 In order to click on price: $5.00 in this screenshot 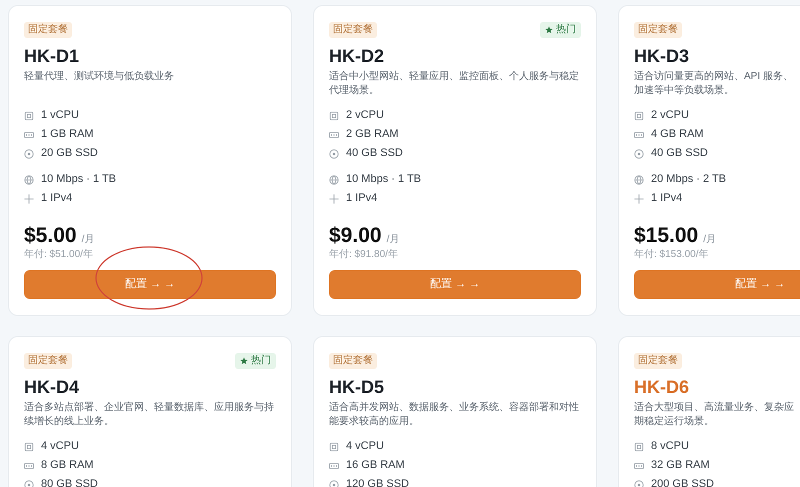, I will do `click(50, 236)`.